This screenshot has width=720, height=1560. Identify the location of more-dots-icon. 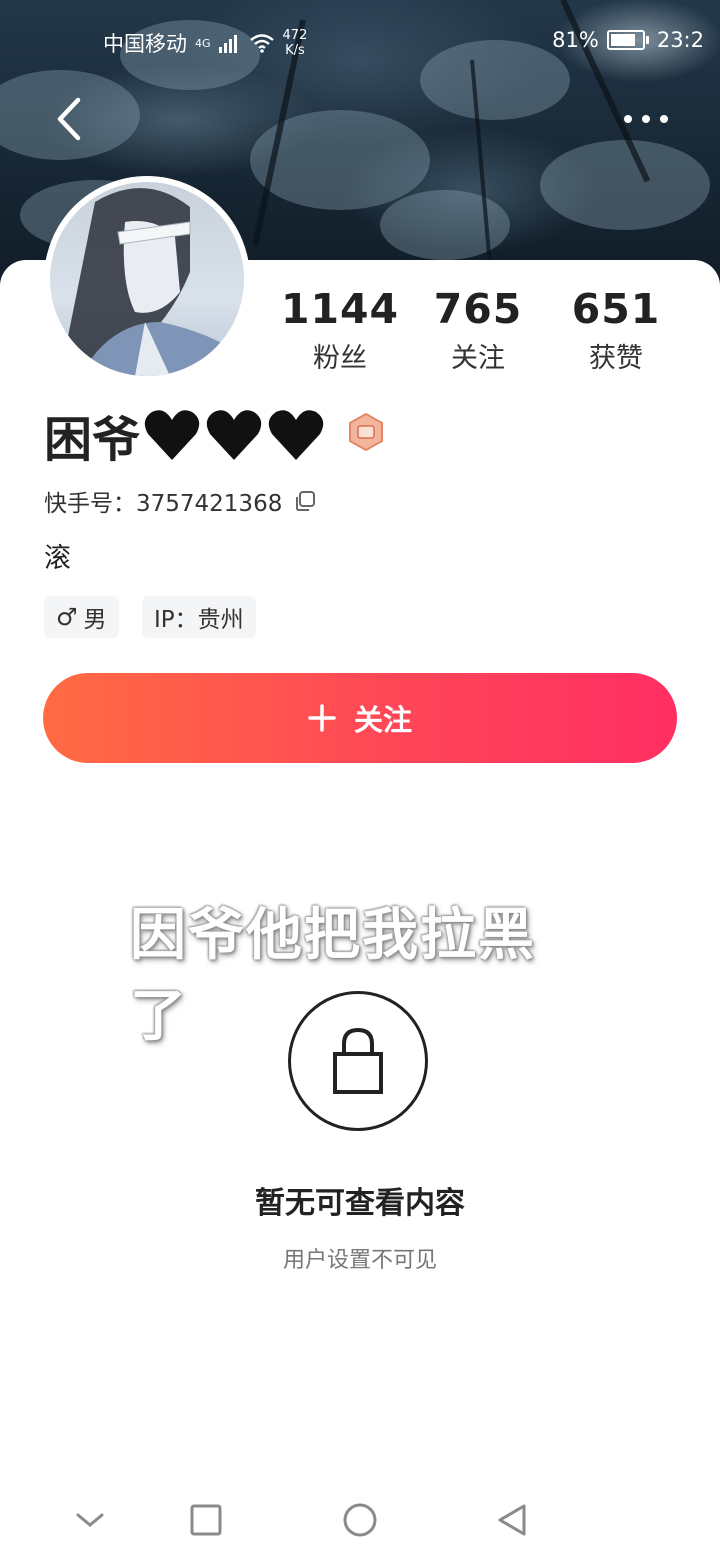
(646, 119).